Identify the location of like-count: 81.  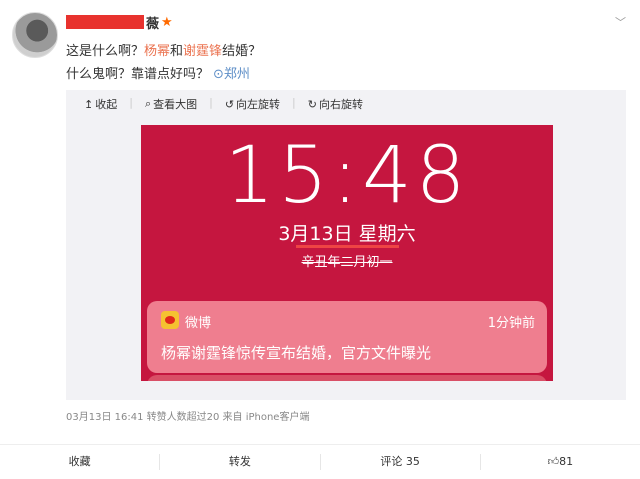
(566, 461).